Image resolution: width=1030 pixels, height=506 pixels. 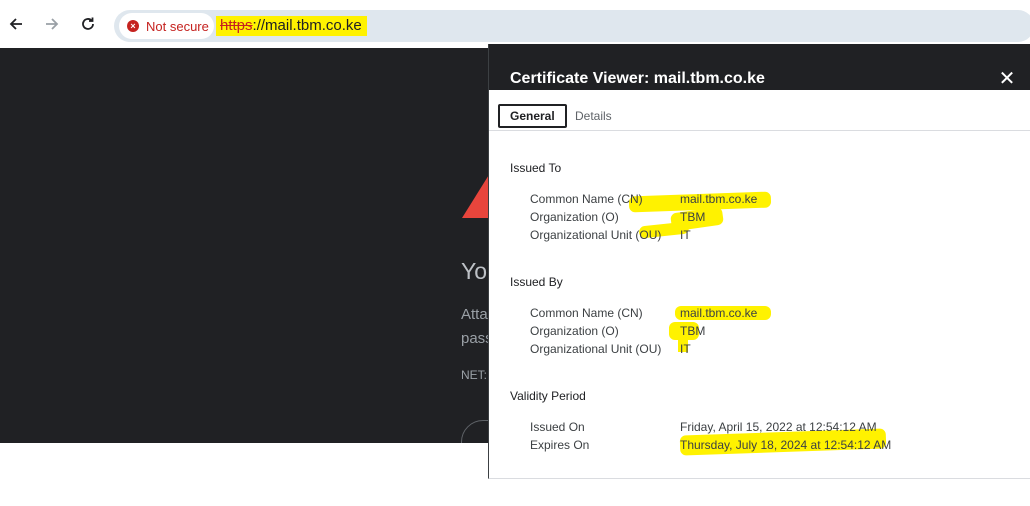 What do you see at coordinates (475, 431) in the screenshot?
I see `advanced-button` at bounding box center [475, 431].